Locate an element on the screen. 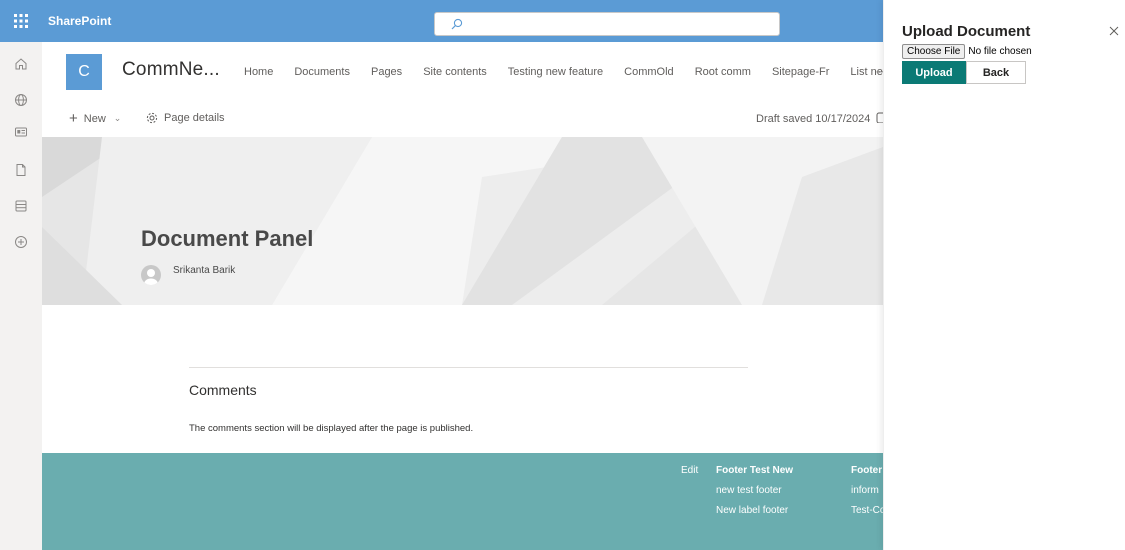 The height and width of the screenshot is (550, 1125). new-button: + New ⌄ is located at coordinates (95, 118).